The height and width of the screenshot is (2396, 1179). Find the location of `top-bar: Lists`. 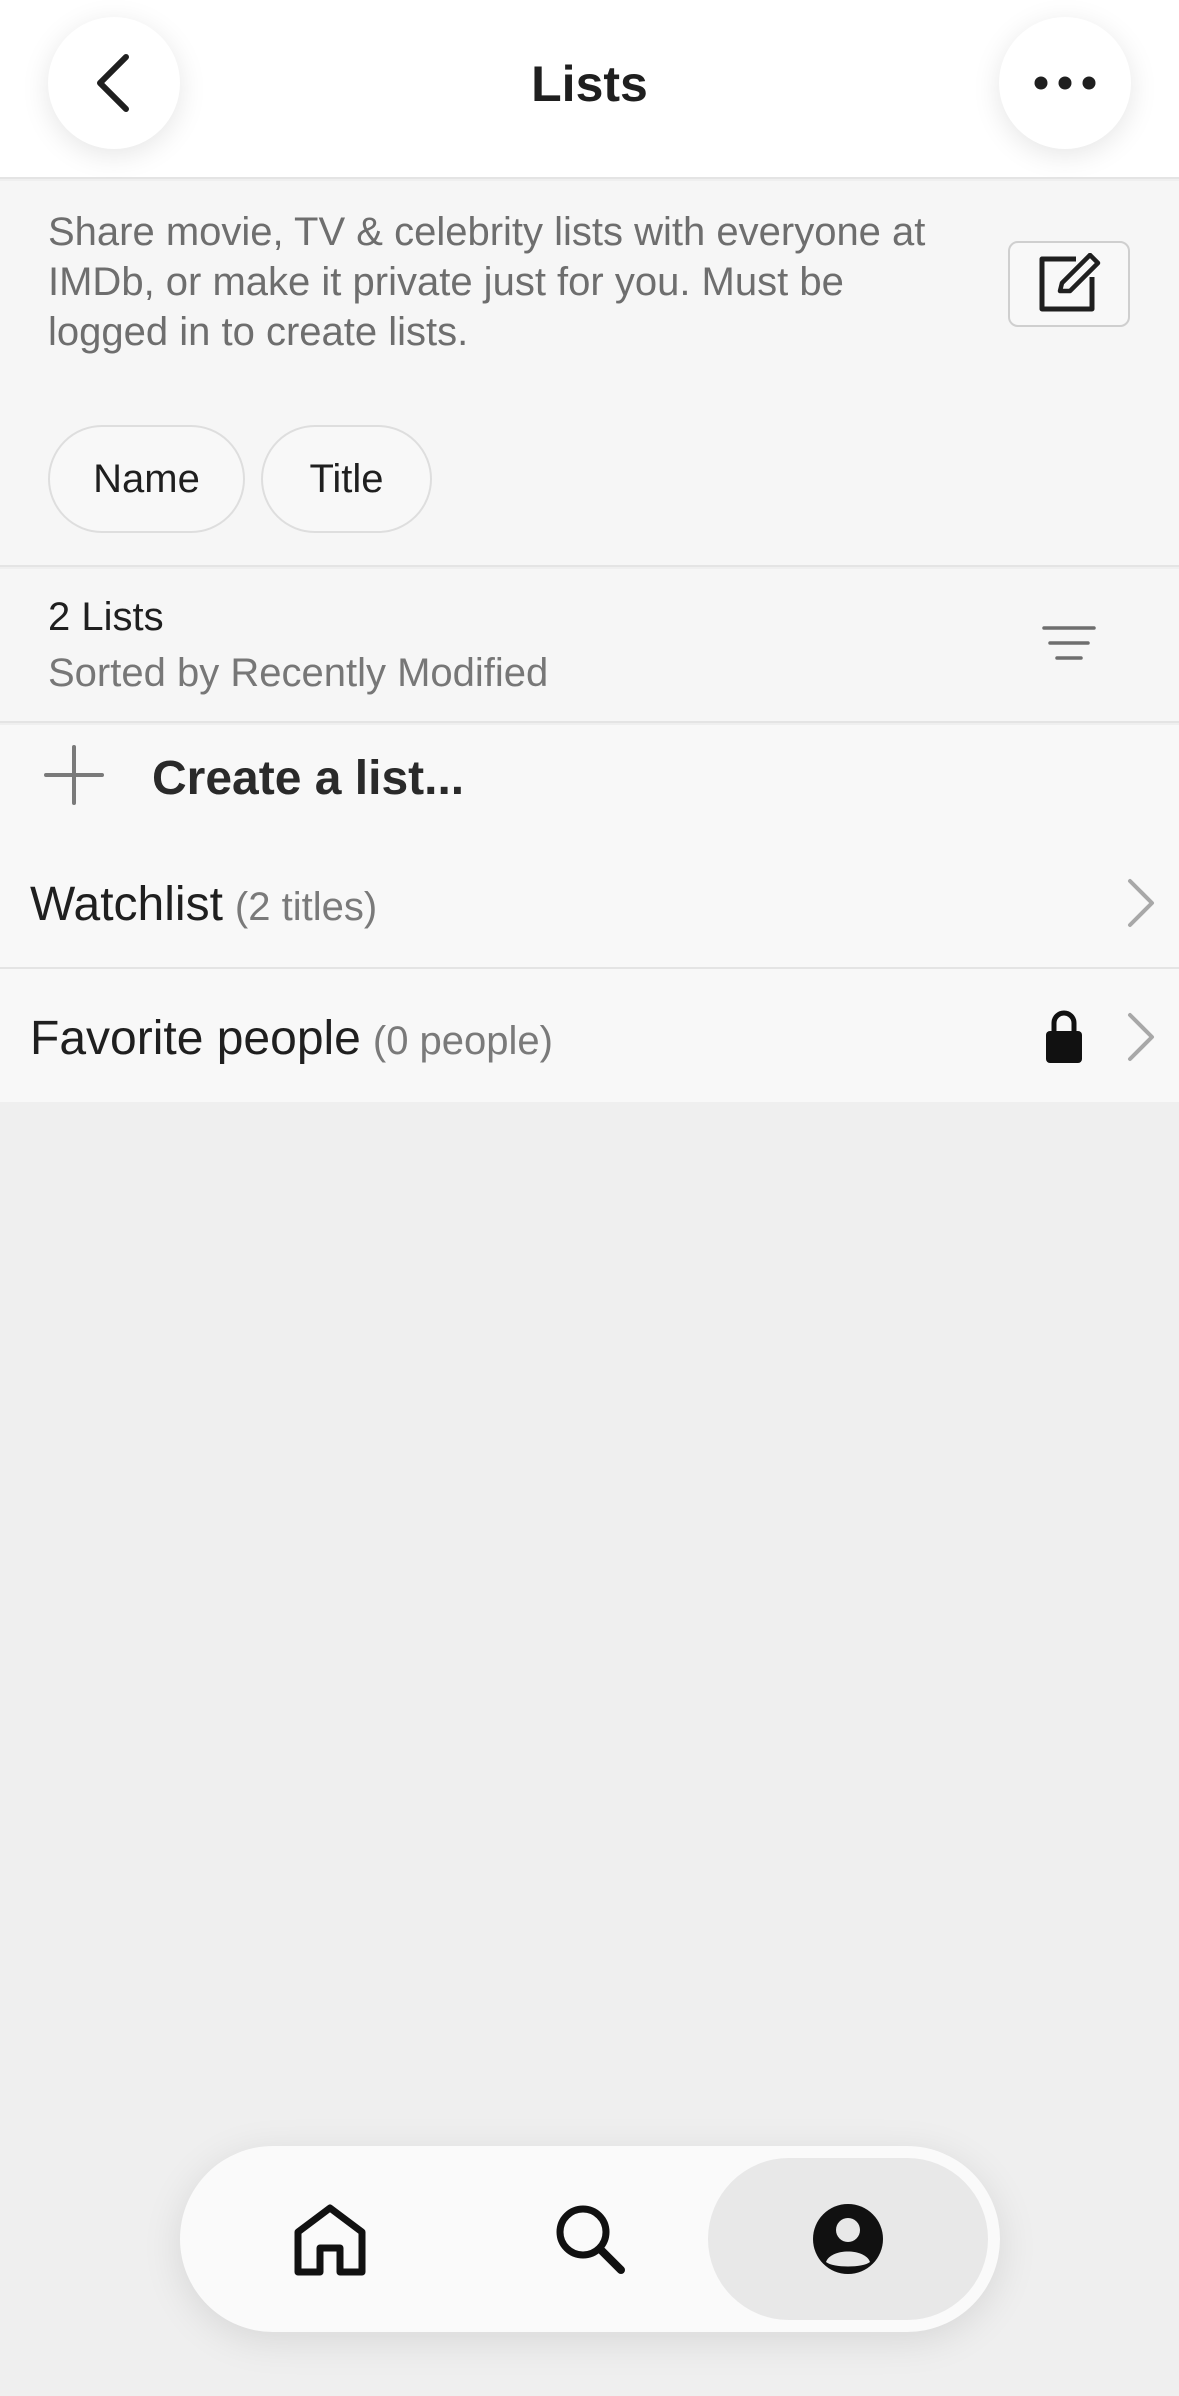

top-bar: Lists is located at coordinates (589, 89).